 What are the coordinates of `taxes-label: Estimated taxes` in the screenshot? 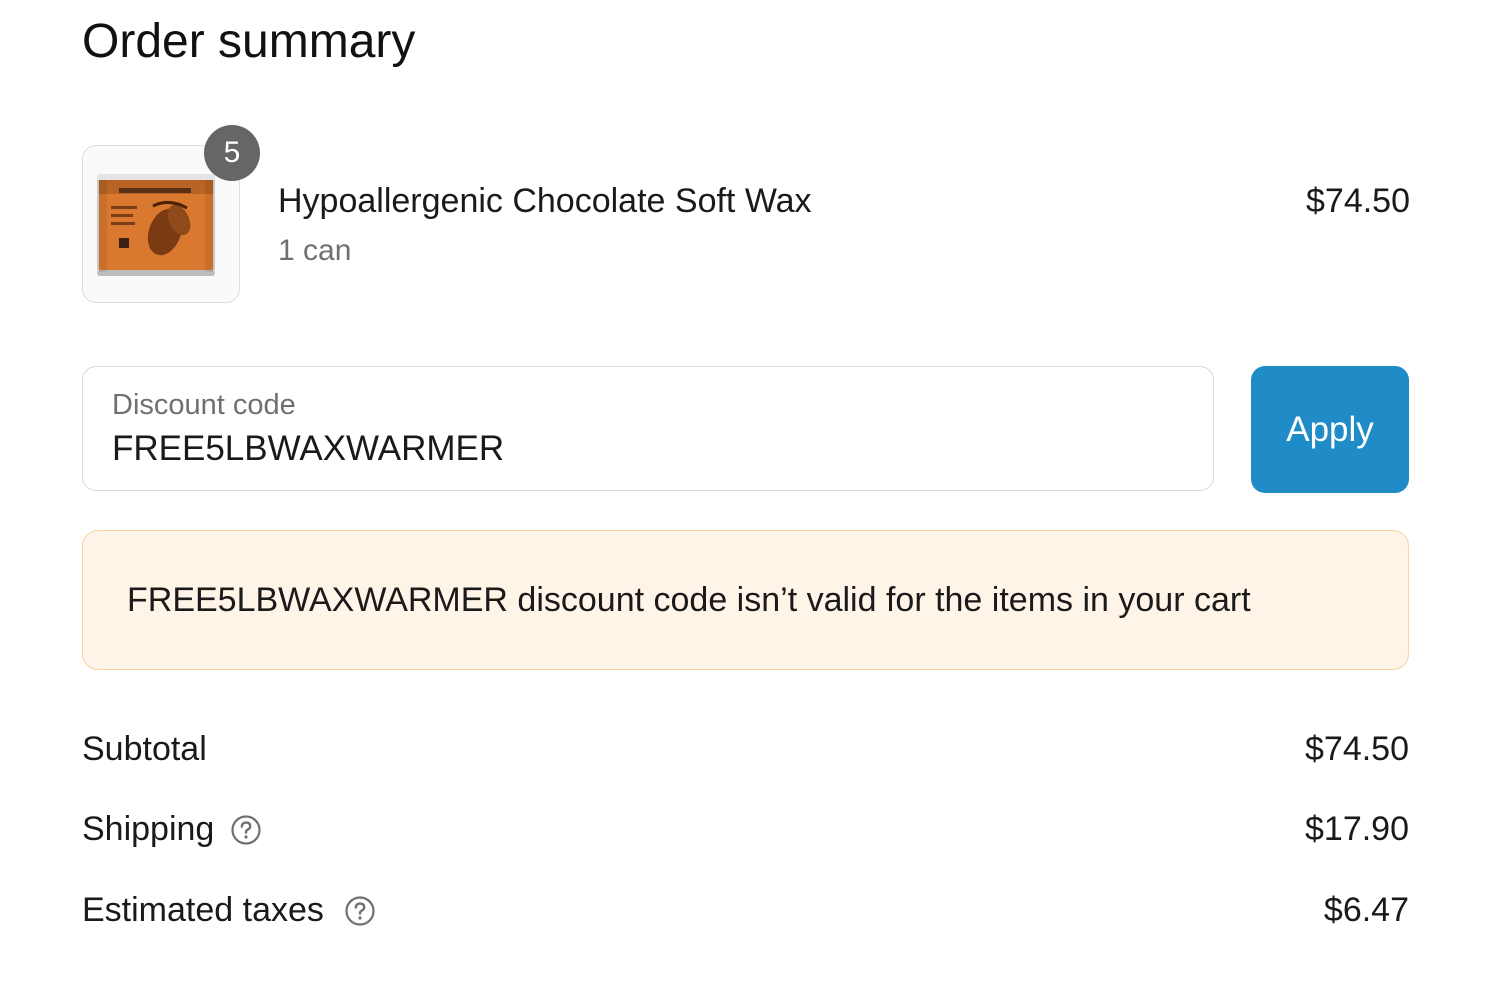 It's located at (229, 910).